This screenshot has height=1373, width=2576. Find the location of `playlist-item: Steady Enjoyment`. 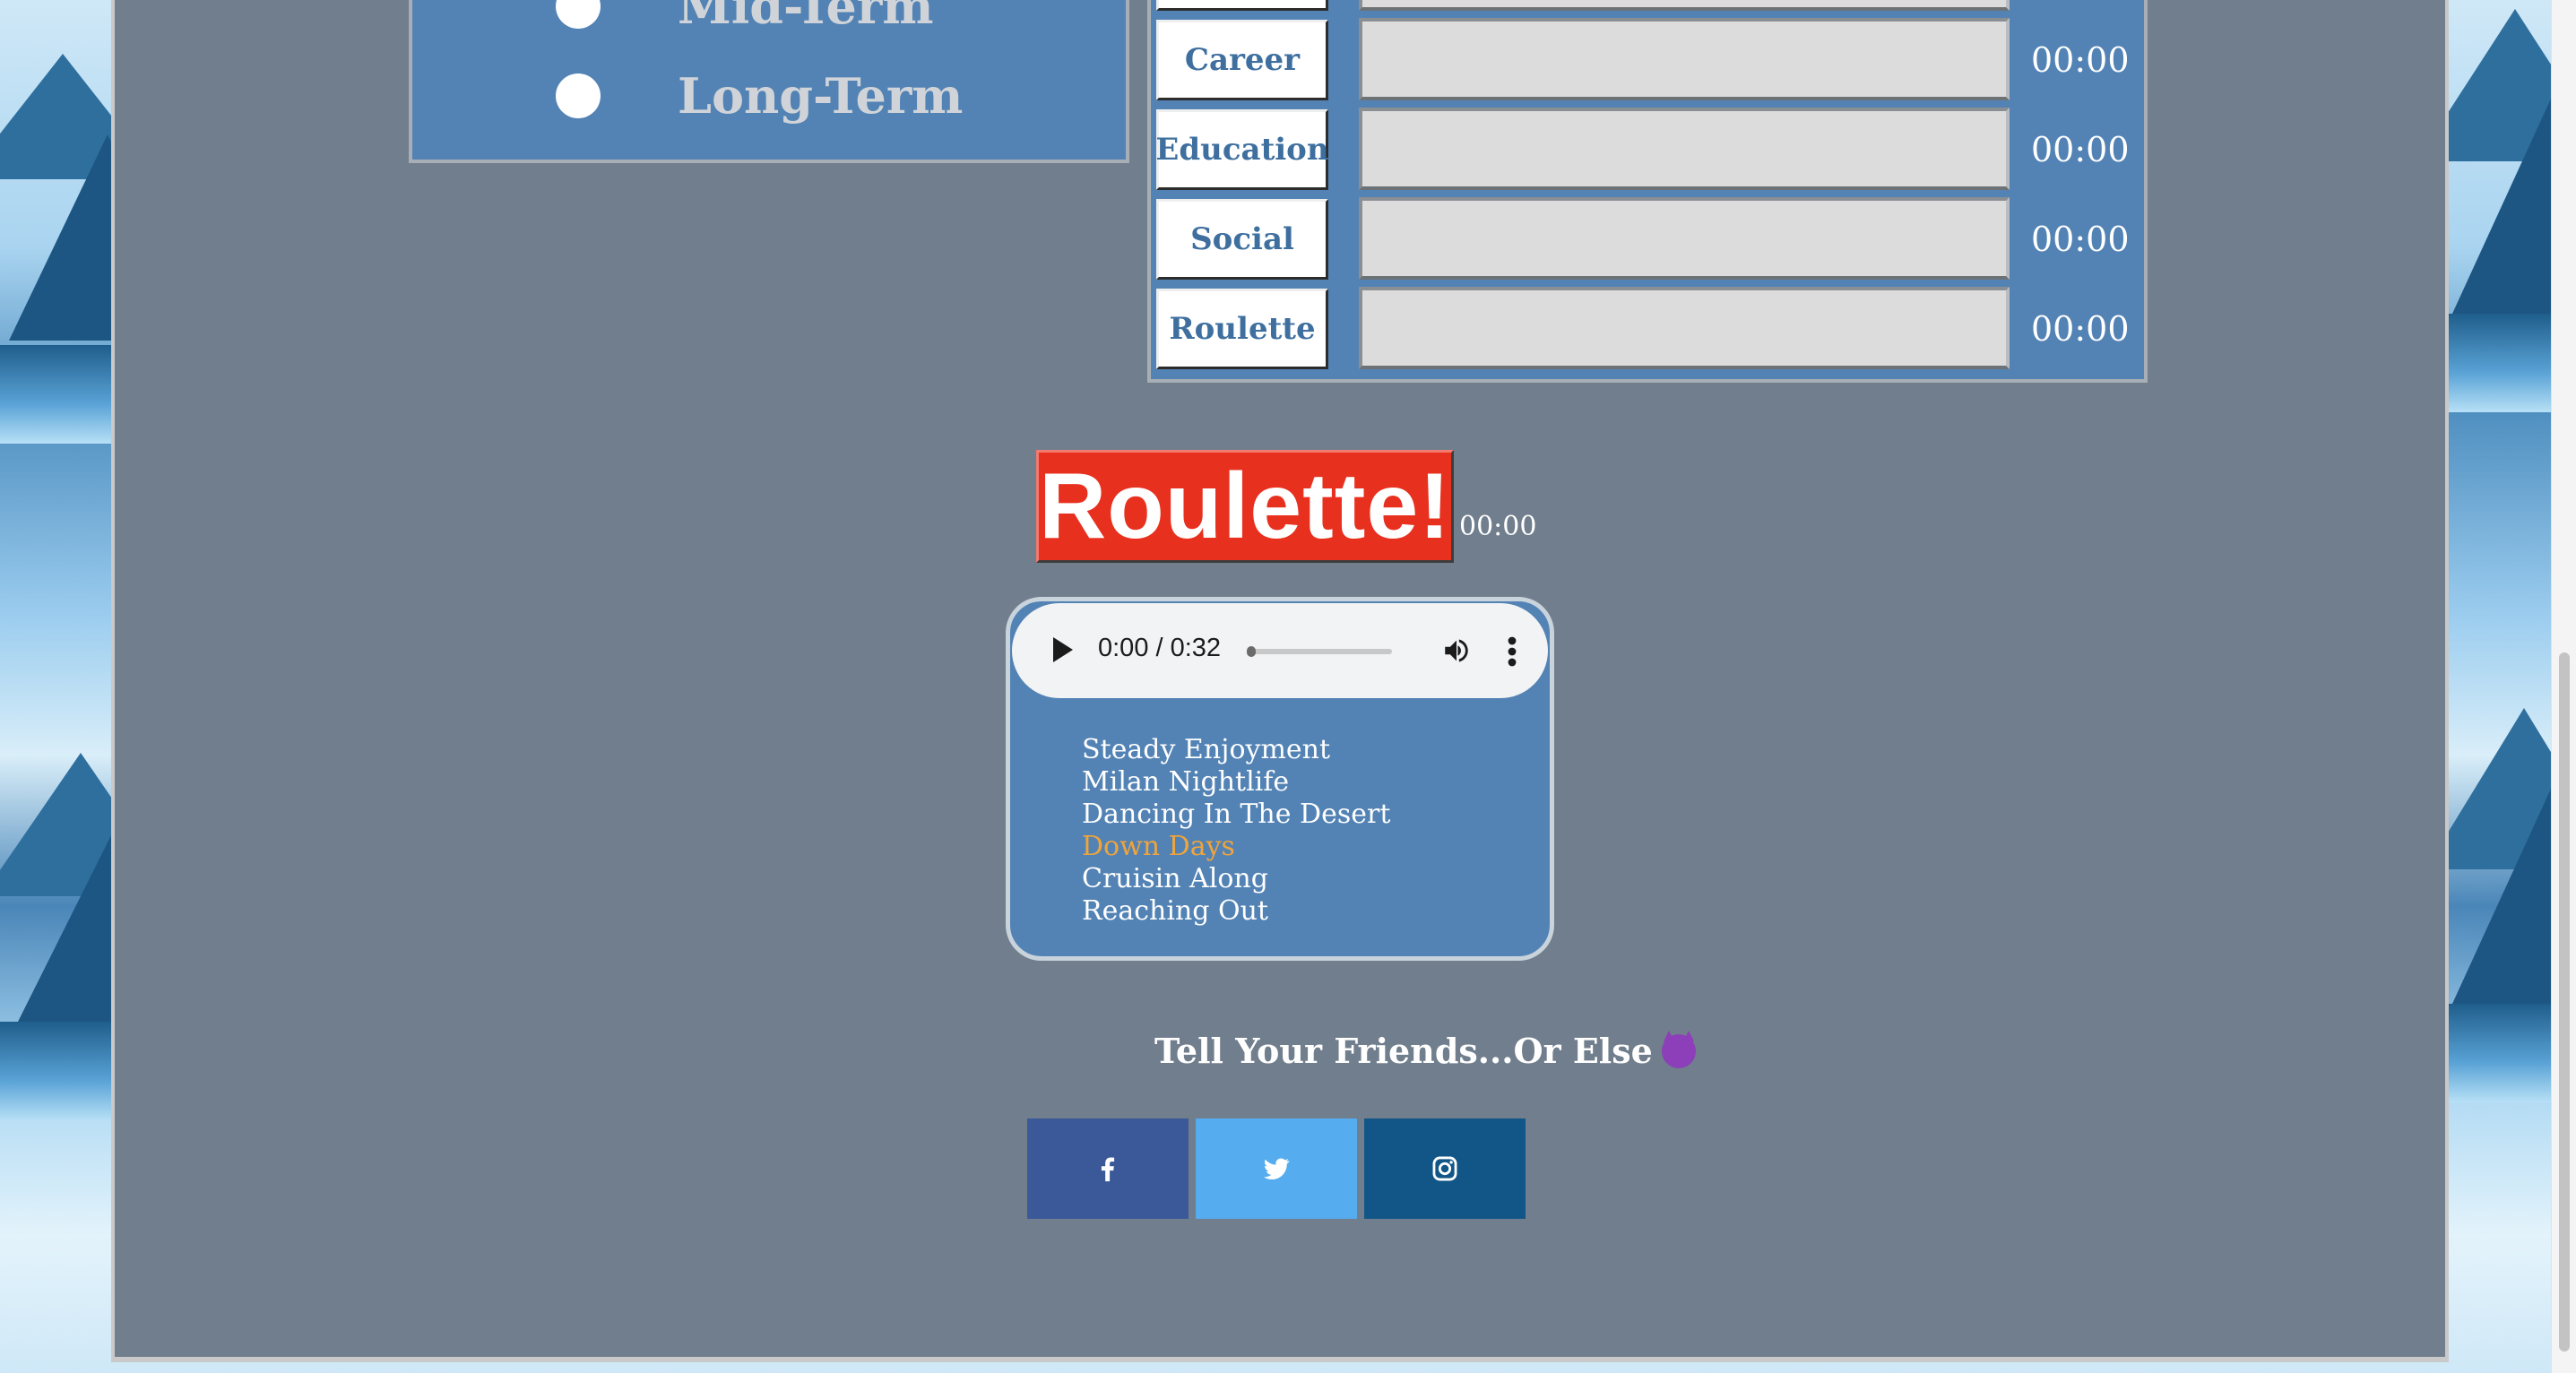

playlist-item: Steady Enjoyment is located at coordinates (1236, 750).